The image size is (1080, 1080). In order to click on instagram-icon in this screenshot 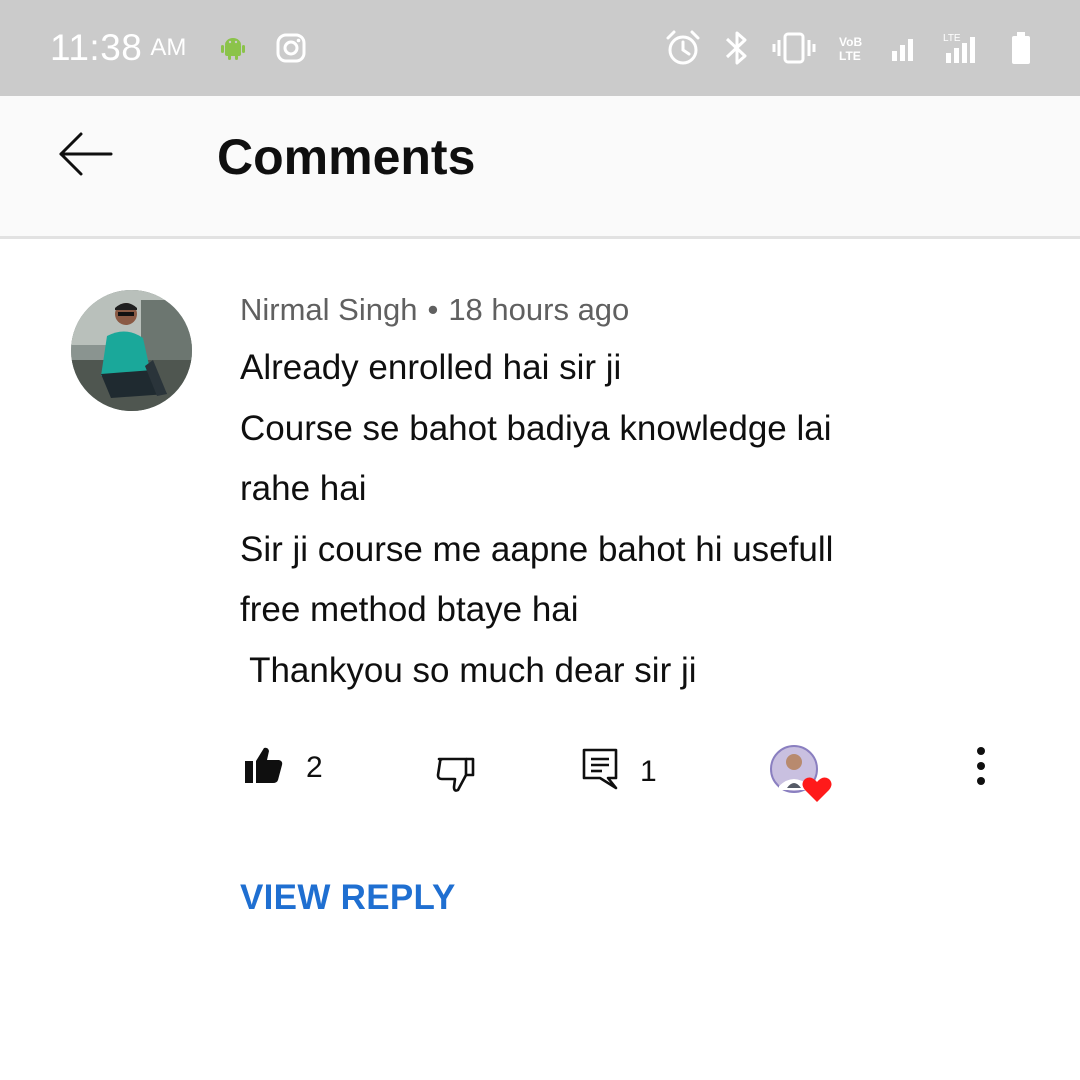, I will do `click(291, 48)`.